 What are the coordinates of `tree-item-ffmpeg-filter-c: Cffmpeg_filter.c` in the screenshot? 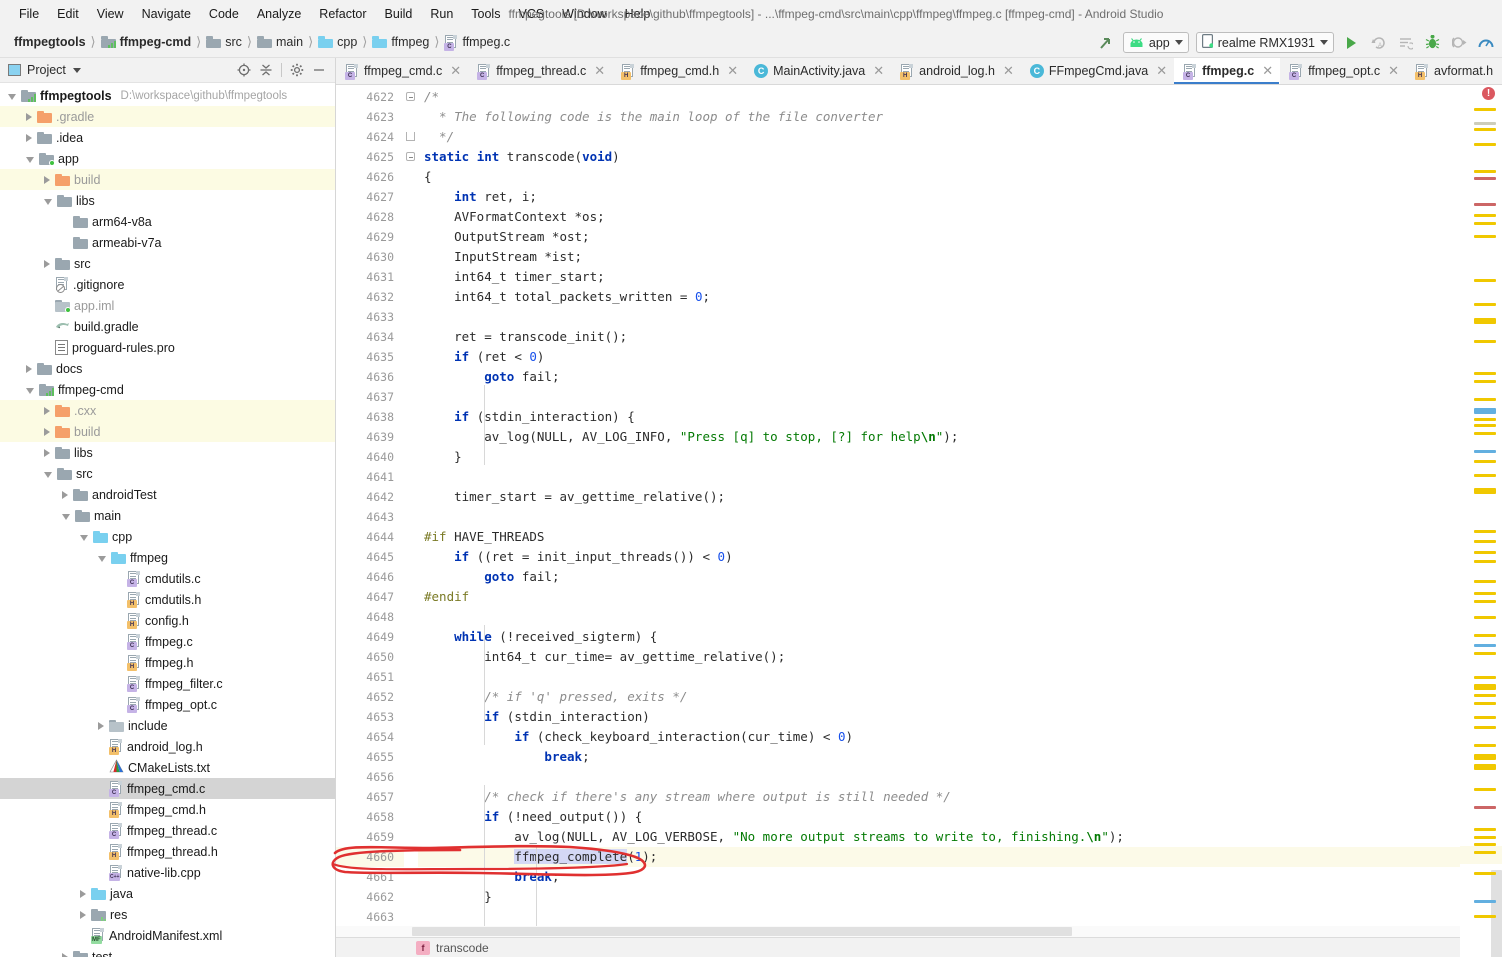 It's located at (167, 683).